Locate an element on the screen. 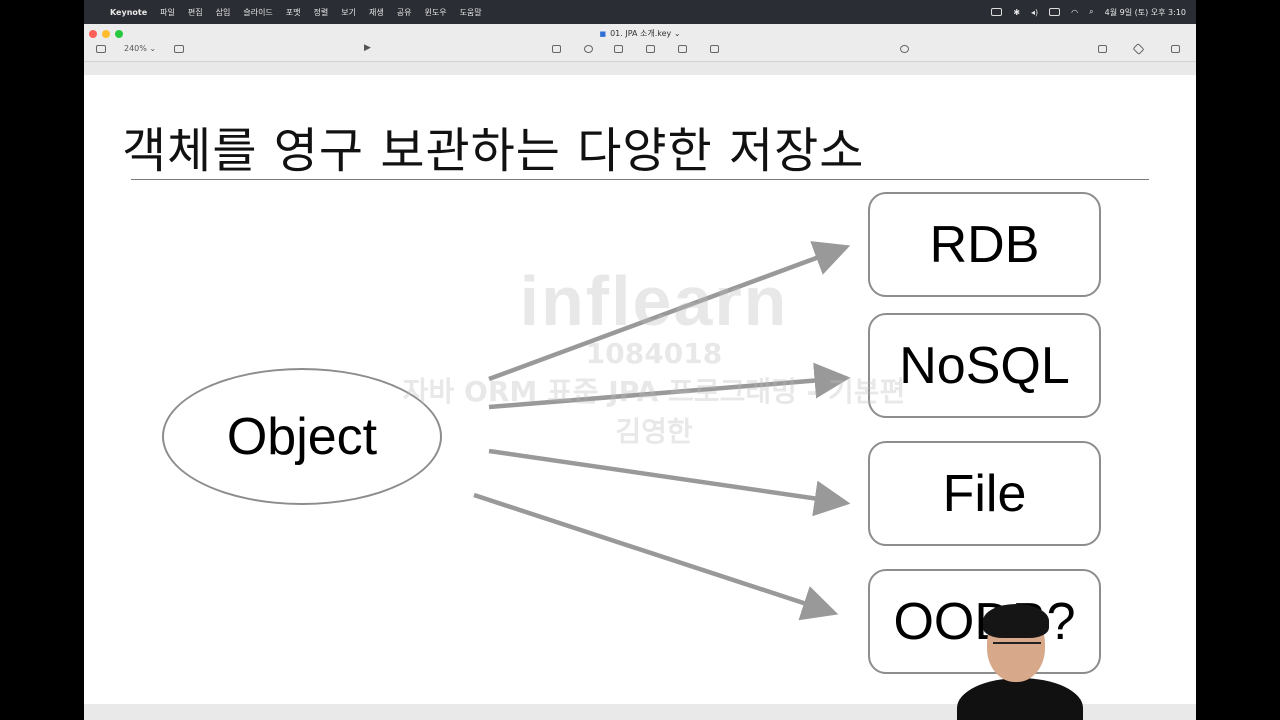 This screenshot has height=720, width=1280. battery-icon is located at coordinates (1055, 12).